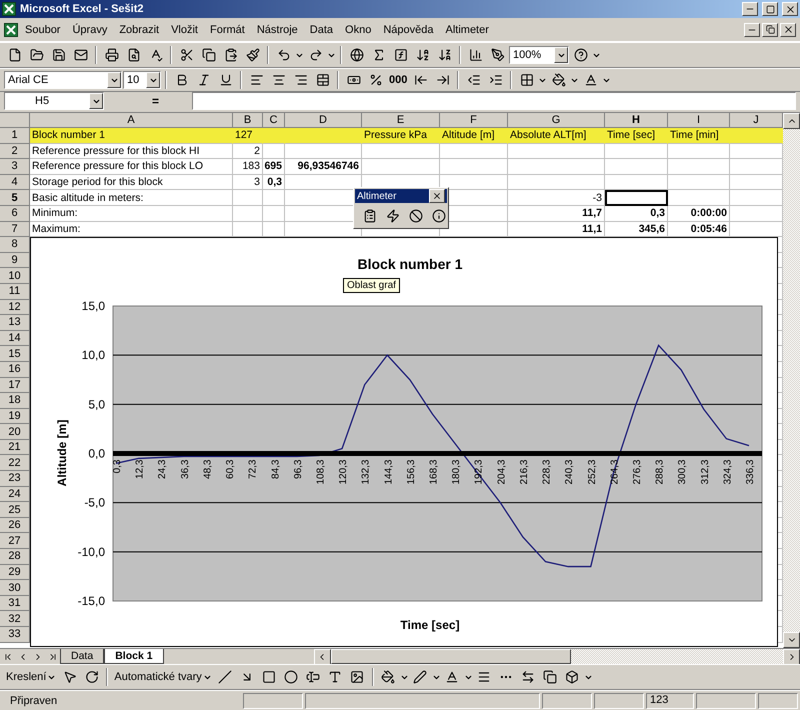  Describe the element at coordinates (15, 494) in the screenshot. I see `row-header: 24` at that location.